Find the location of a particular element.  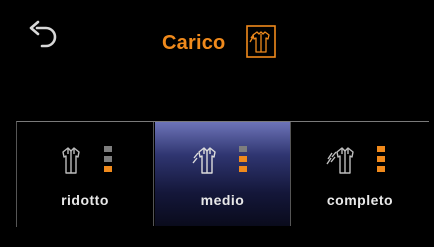

page-title: Carico is located at coordinates (194, 43).